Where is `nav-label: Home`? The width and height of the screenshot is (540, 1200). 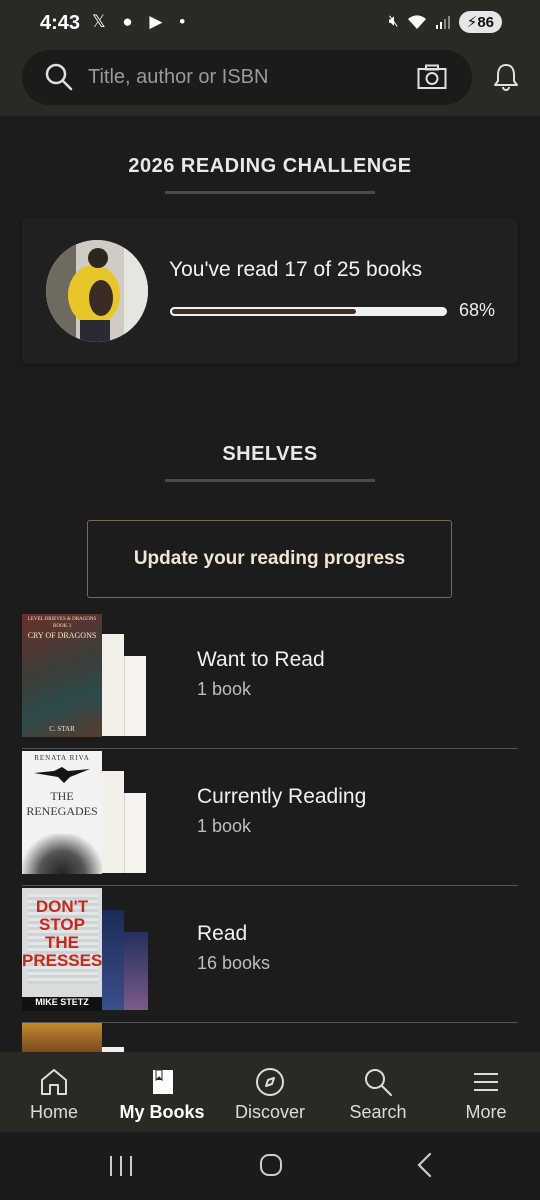 nav-label: Home is located at coordinates (53, 1112).